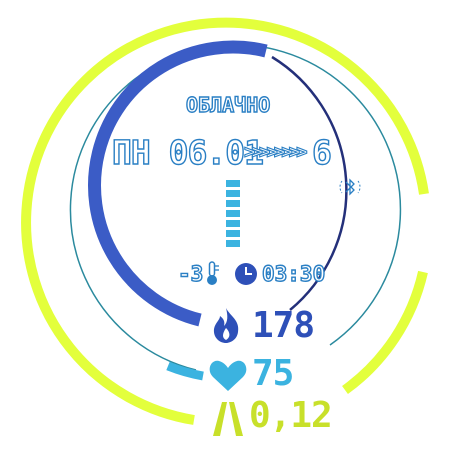 This screenshot has width=466, height=466. I want to click on weather-condition: ОБЛАЧНО, so click(228, 105).